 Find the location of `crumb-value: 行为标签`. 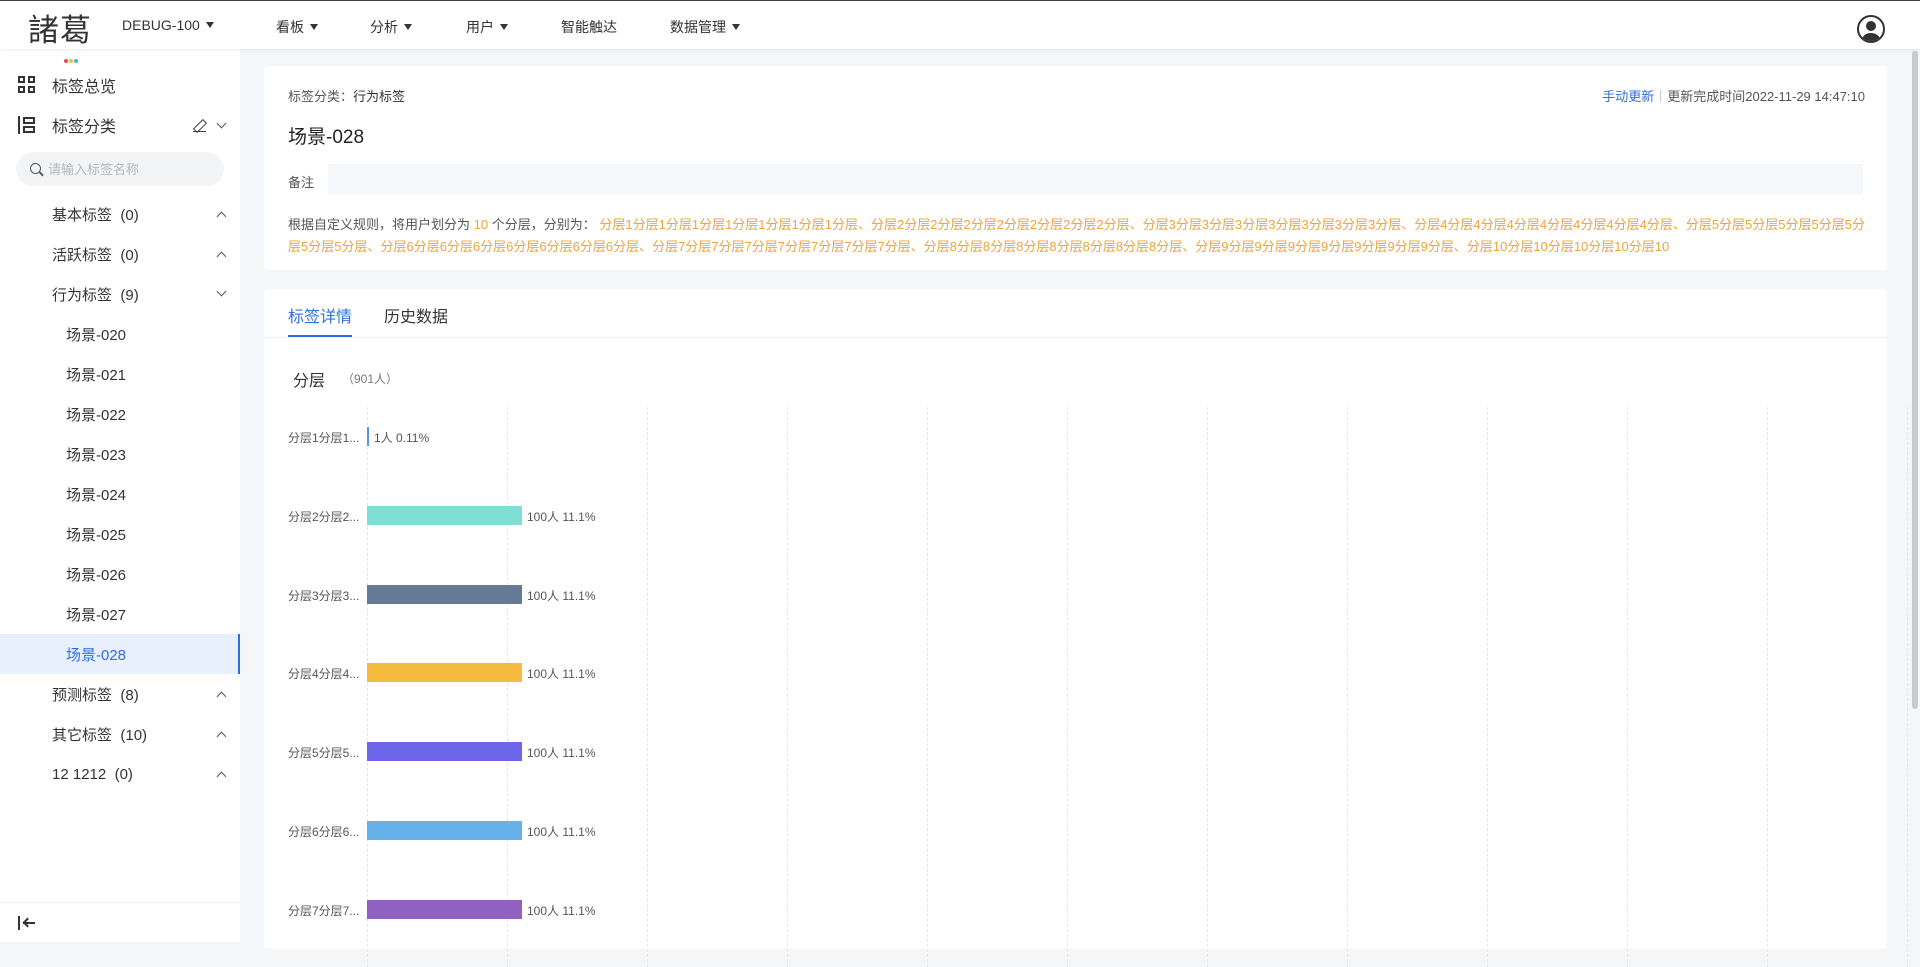

crumb-value: 行为标签 is located at coordinates (379, 96).